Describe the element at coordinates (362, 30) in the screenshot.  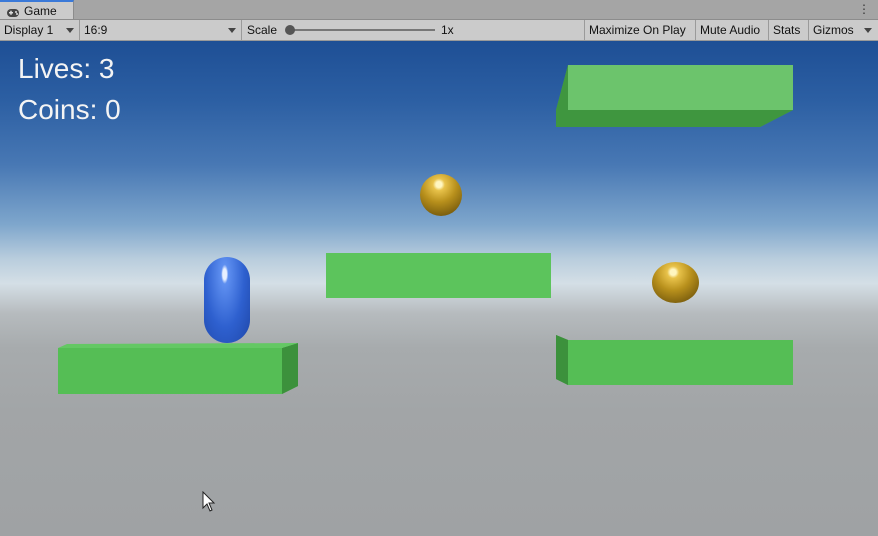
I see `scale-slider-track` at that location.